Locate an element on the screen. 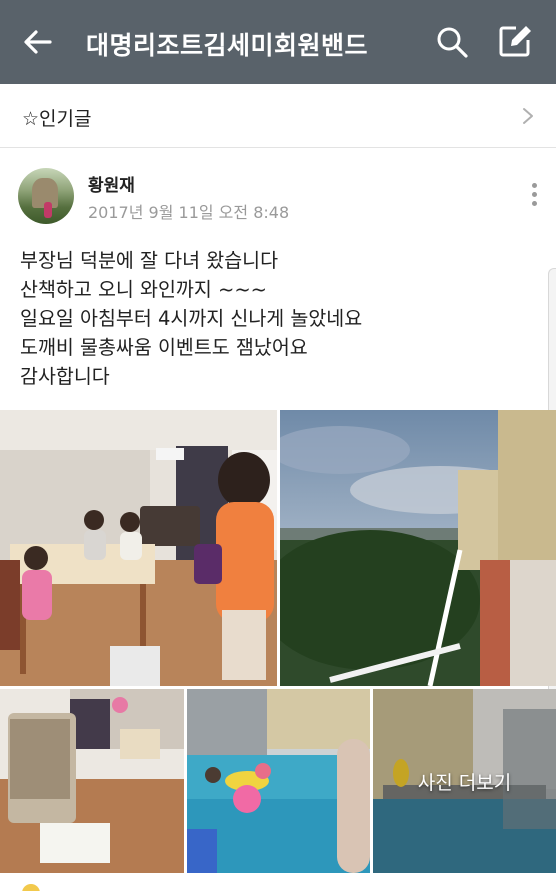  photo-room-interior is located at coordinates (92, 781).